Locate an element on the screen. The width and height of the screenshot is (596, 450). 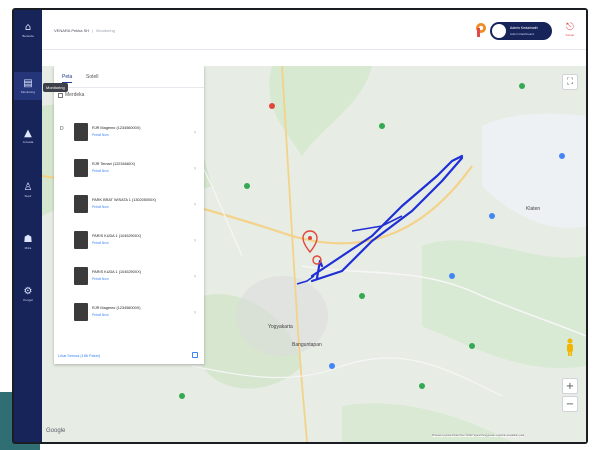
pegman-icon is located at coordinates (570, 347).